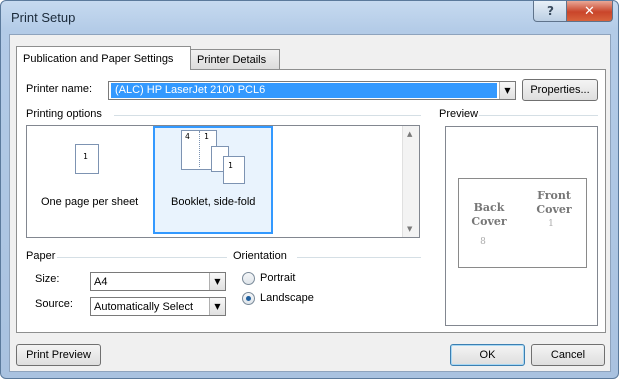 Image resolution: width=619 pixels, height=379 pixels. I want to click on portrait-radio, so click(248, 278).